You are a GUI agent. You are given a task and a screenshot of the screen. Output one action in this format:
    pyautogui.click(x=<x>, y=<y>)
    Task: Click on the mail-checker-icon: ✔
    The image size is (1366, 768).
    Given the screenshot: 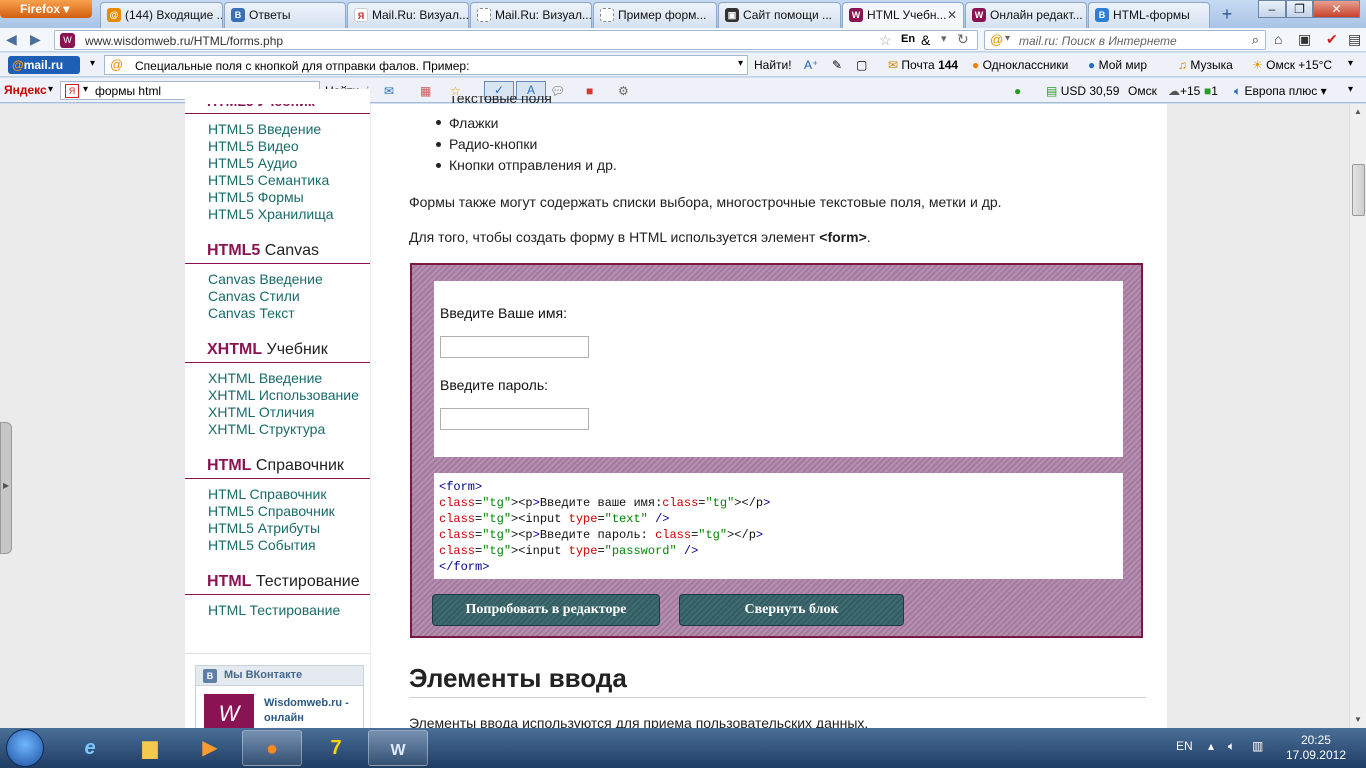 What is the action you would take?
    pyautogui.click(x=1332, y=39)
    